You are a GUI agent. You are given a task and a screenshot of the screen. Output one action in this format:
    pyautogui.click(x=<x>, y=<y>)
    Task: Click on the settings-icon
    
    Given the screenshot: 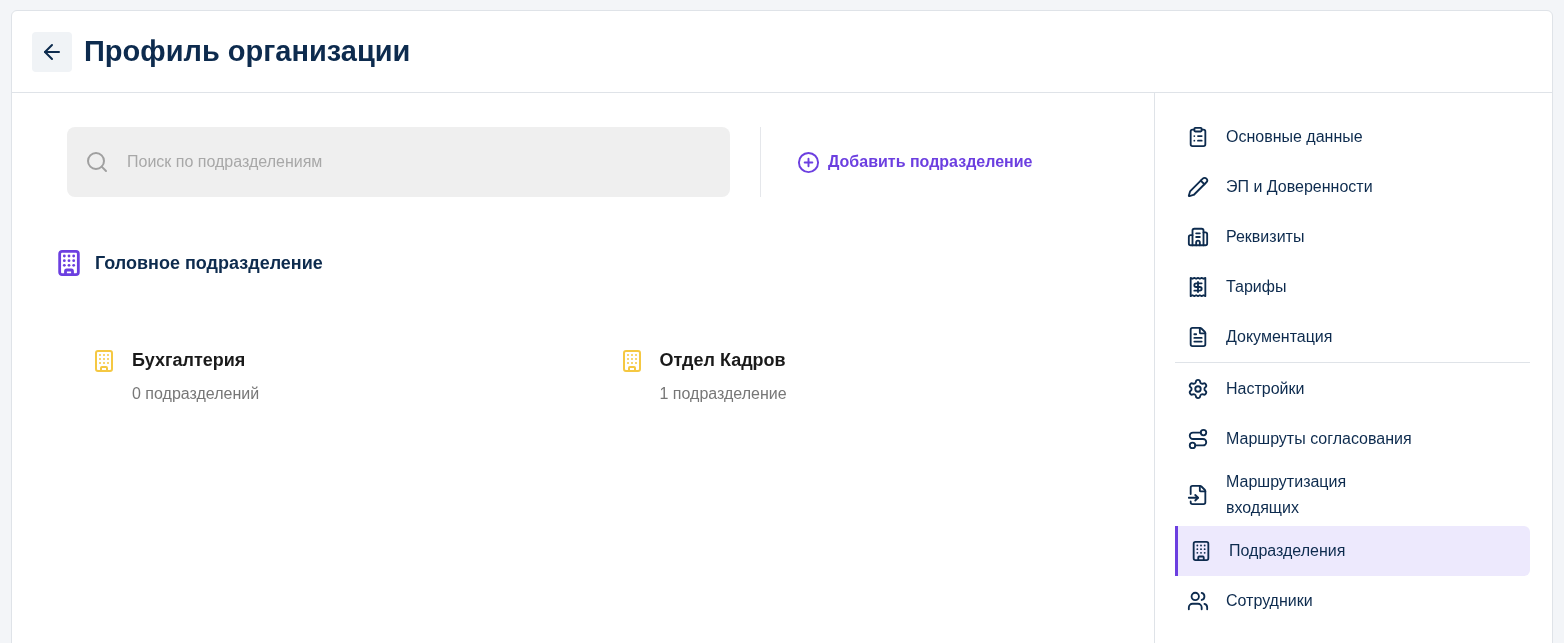 What is the action you would take?
    pyautogui.click(x=1198, y=389)
    